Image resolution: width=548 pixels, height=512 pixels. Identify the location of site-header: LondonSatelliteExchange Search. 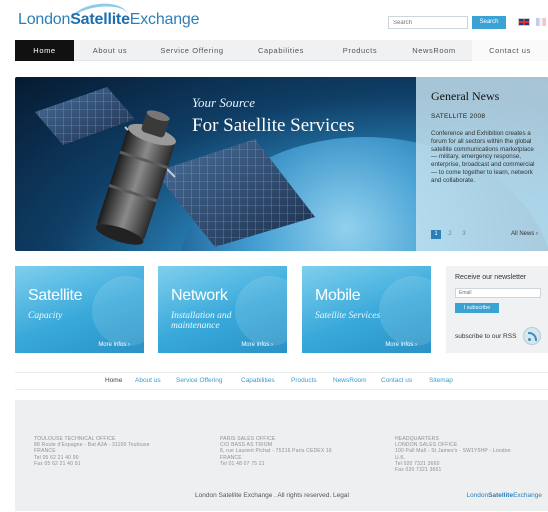
(274, 20).